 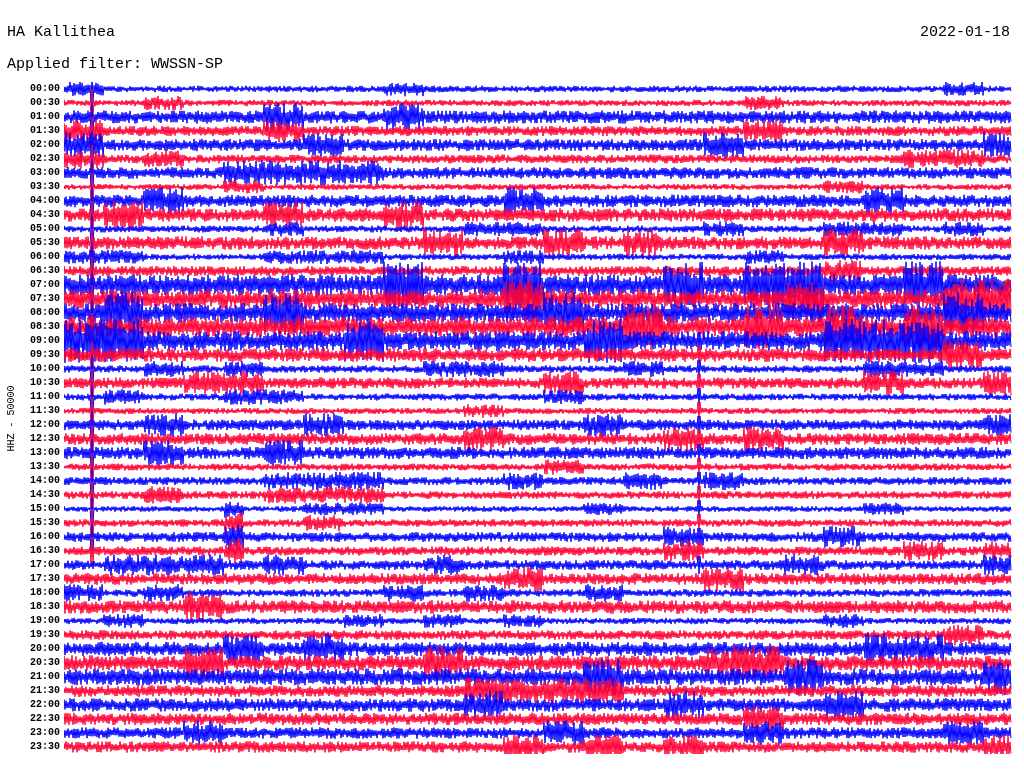 I want to click on time-label: 11:30, so click(x=45, y=411).